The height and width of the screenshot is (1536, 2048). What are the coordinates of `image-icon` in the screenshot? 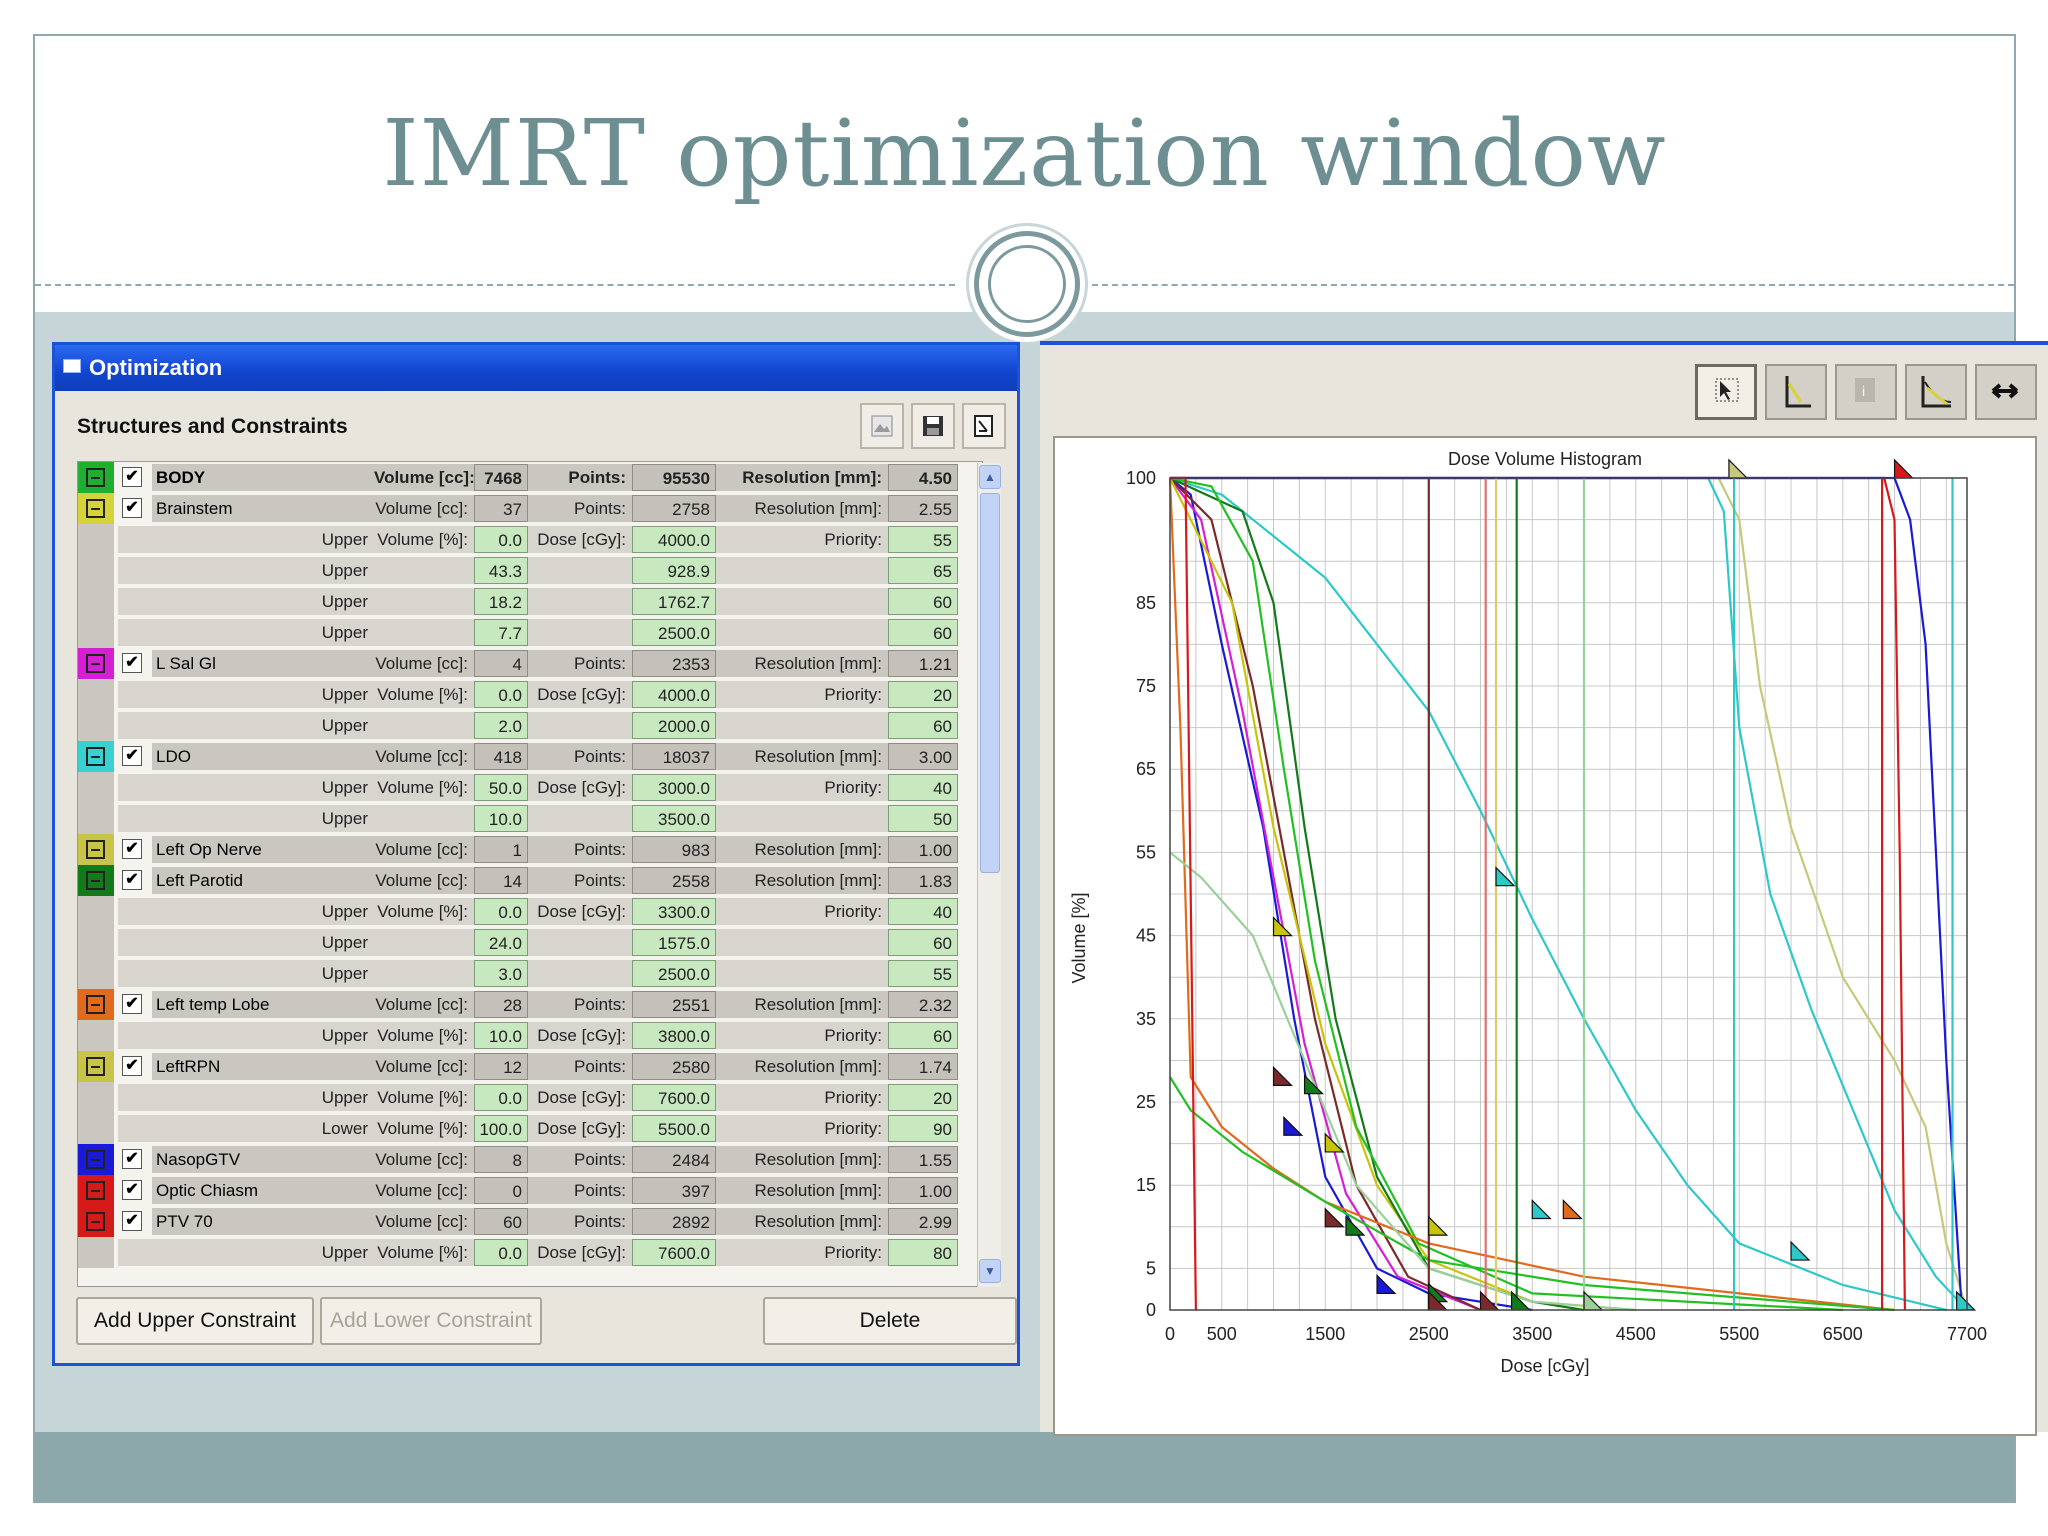 It's located at (882, 426).